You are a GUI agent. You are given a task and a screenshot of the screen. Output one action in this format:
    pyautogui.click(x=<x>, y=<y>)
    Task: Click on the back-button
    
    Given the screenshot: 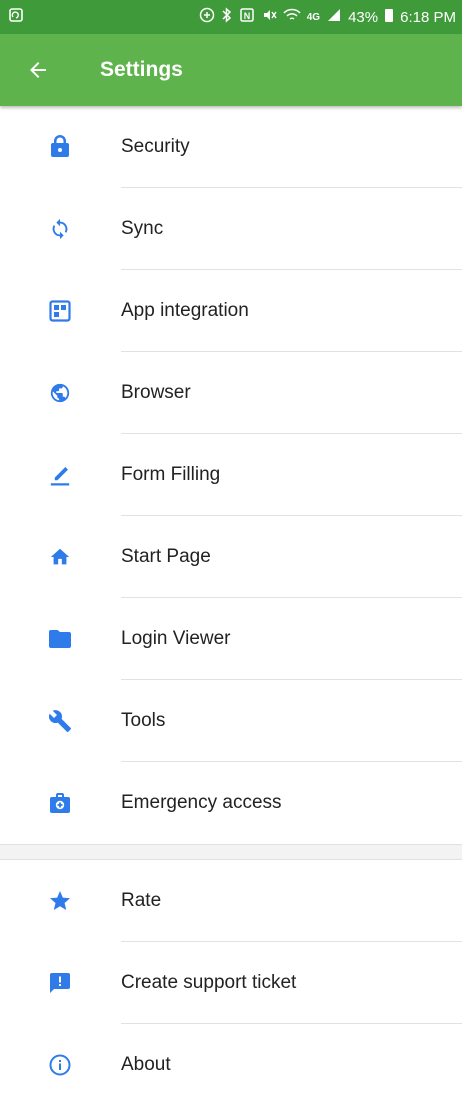 What is the action you would take?
    pyautogui.click(x=38, y=70)
    